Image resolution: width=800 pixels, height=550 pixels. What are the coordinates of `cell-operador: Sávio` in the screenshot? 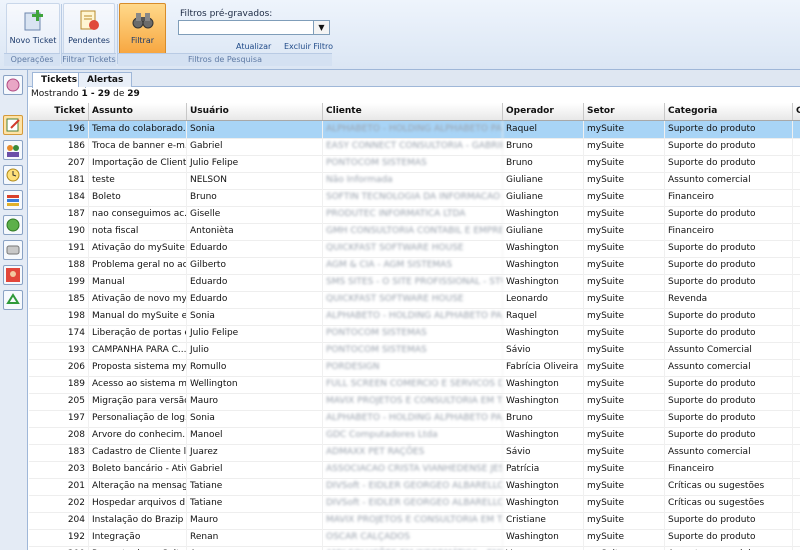 It's located at (543, 350).